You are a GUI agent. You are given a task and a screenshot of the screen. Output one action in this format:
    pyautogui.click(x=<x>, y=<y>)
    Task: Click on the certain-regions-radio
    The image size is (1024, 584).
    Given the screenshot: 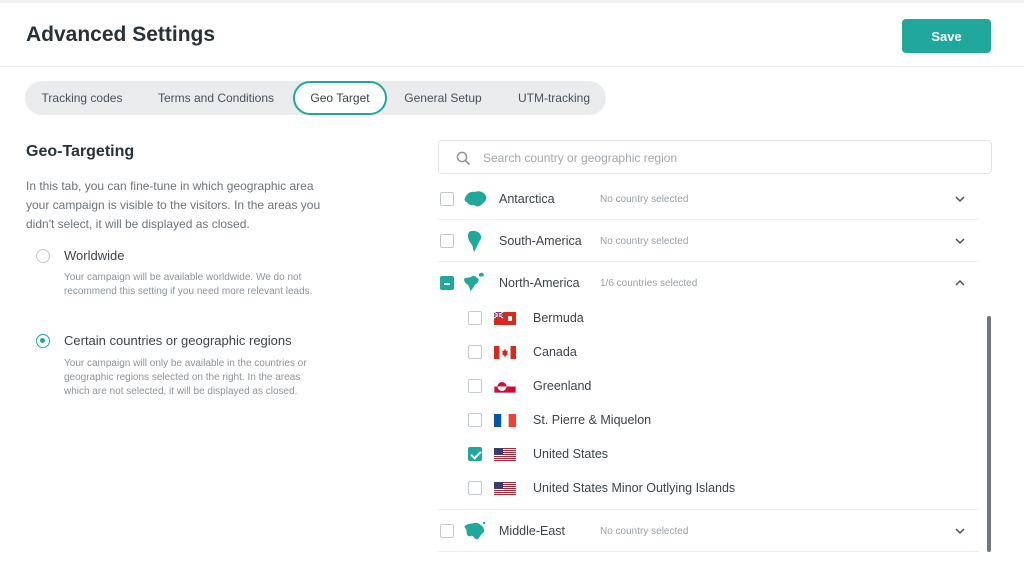 What is the action you would take?
    pyautogui.click(x=43, y=341)
    